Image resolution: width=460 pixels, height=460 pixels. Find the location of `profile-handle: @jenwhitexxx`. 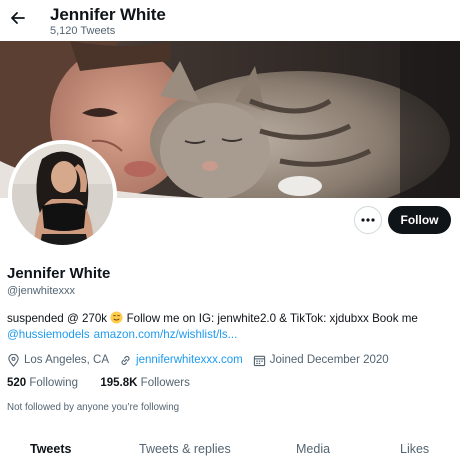

profile-handle: @jenwhitexxx is located at coordinates (41, 291).